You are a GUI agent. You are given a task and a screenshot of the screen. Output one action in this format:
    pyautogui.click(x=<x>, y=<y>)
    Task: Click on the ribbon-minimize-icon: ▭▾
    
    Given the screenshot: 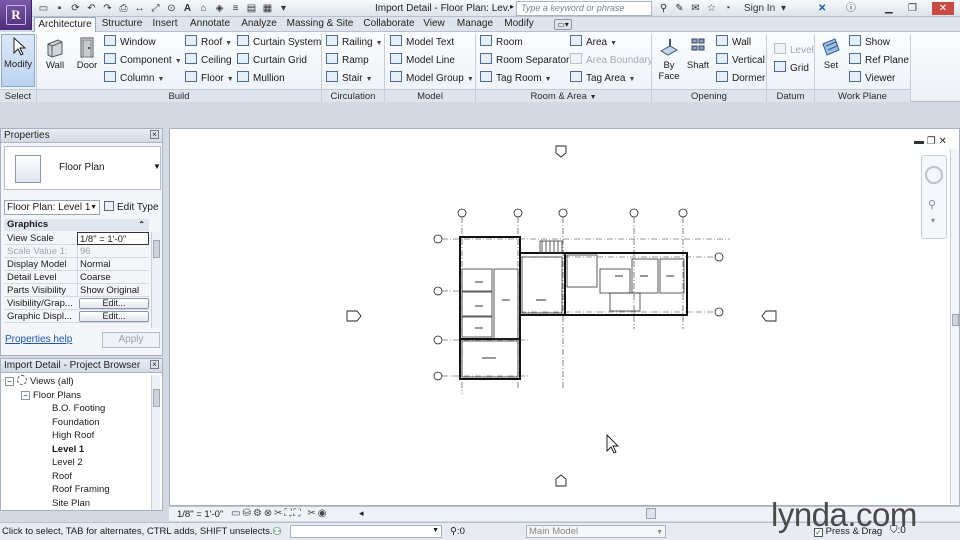 What is the action you would take?
    pyautogui.click(x=563, y=24)
    